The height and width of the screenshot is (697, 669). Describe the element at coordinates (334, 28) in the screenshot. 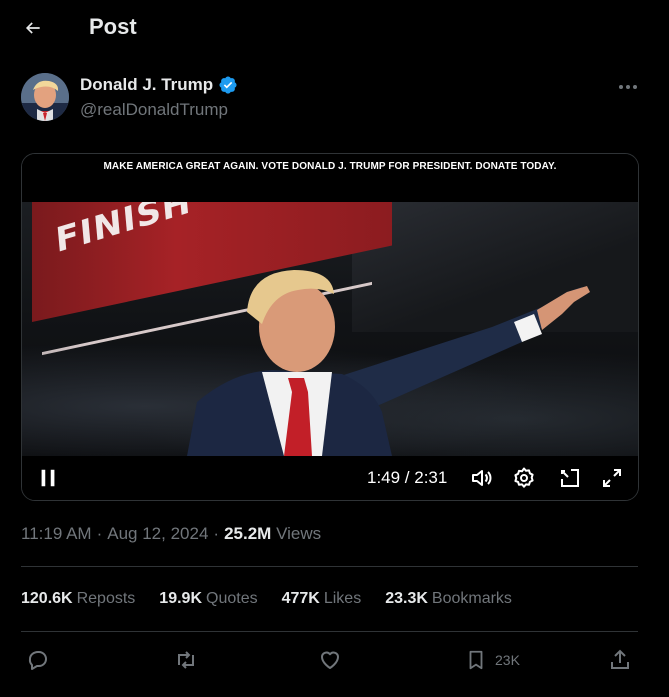

I see `top-bar: Post` at that location.